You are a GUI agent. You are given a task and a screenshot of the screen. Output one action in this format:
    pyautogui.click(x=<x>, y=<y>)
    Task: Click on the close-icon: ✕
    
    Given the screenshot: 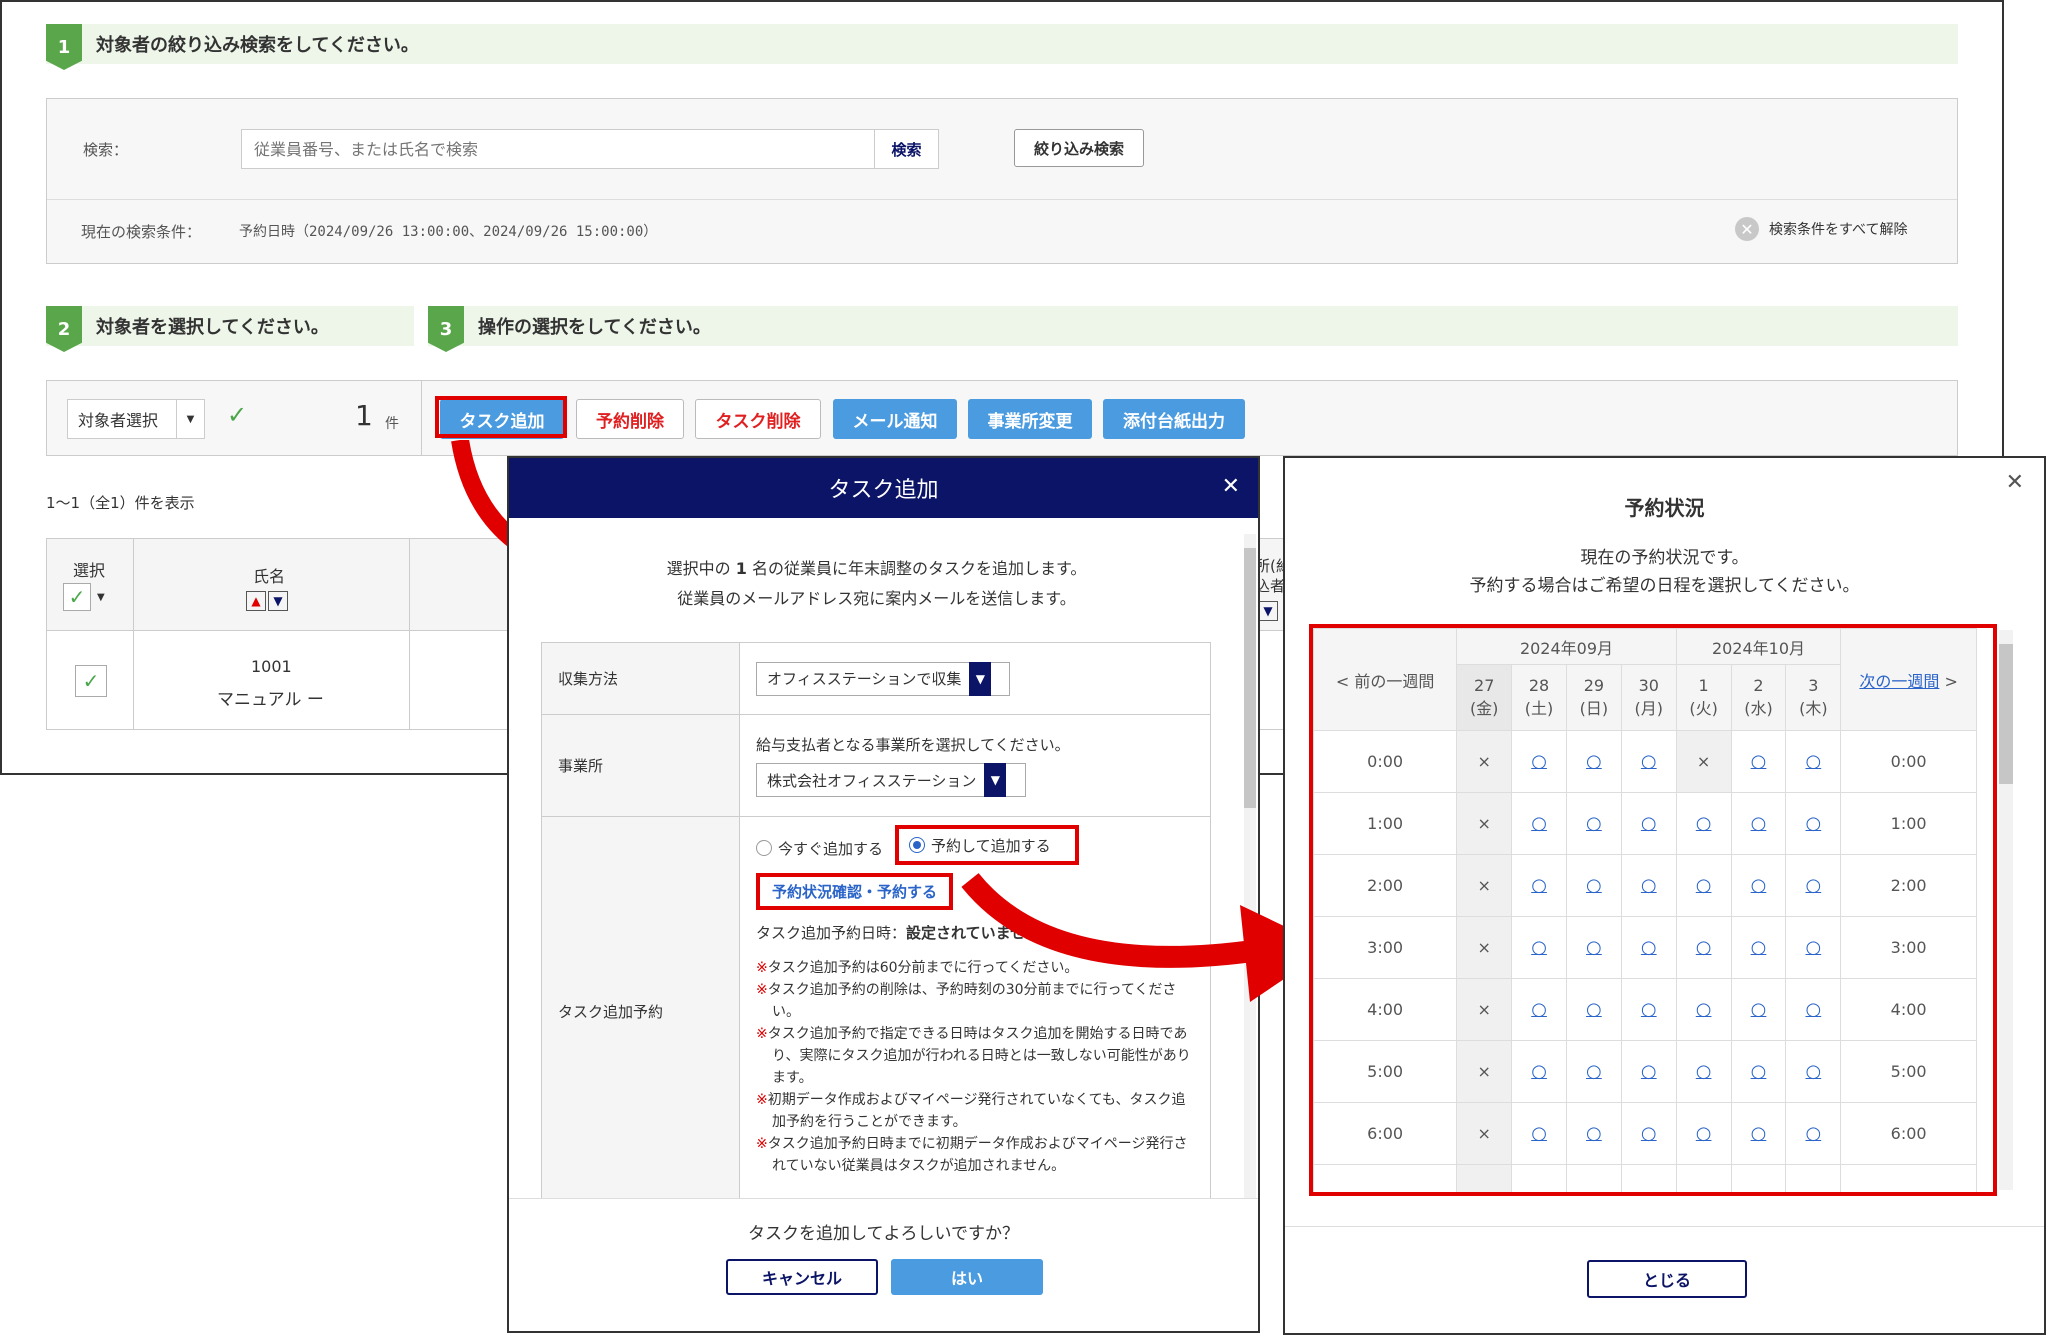 What is the action you would take?
    pyautogui.click(x=1231, y=486)
    